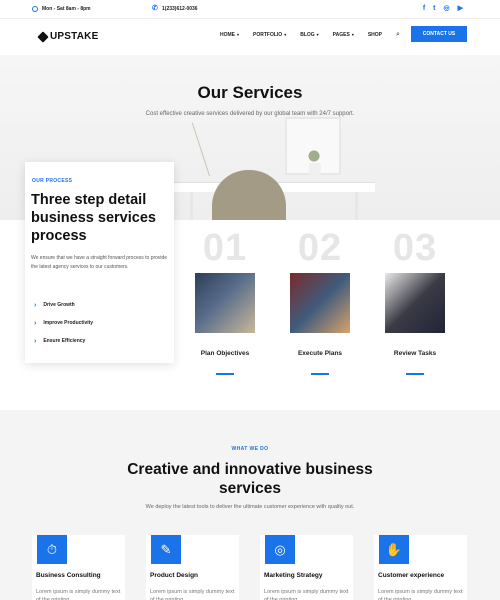 The image size is (500, 600). I want to click on hours-info: Mon - Sat 8am - 8pm, so click(61, 9).